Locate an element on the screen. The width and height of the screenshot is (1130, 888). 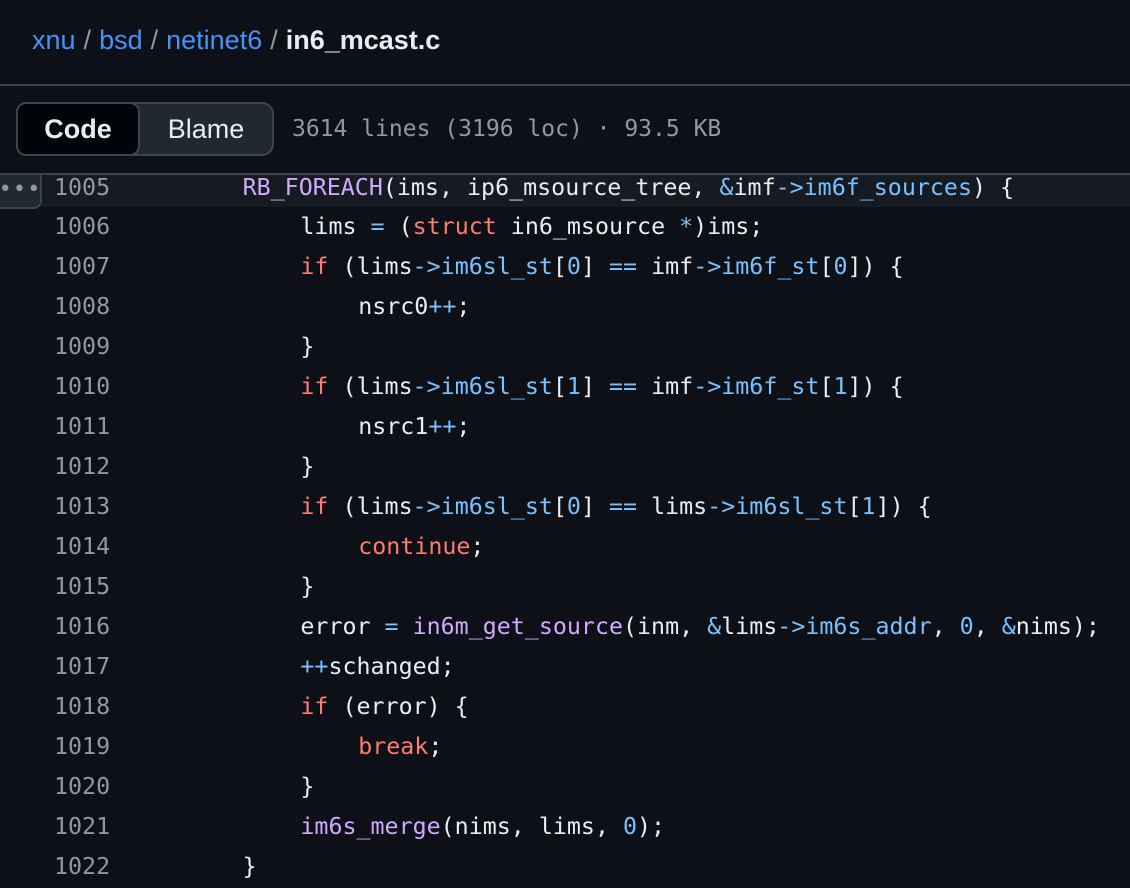
code-token: nims); is located at coordinates (1057, 626).